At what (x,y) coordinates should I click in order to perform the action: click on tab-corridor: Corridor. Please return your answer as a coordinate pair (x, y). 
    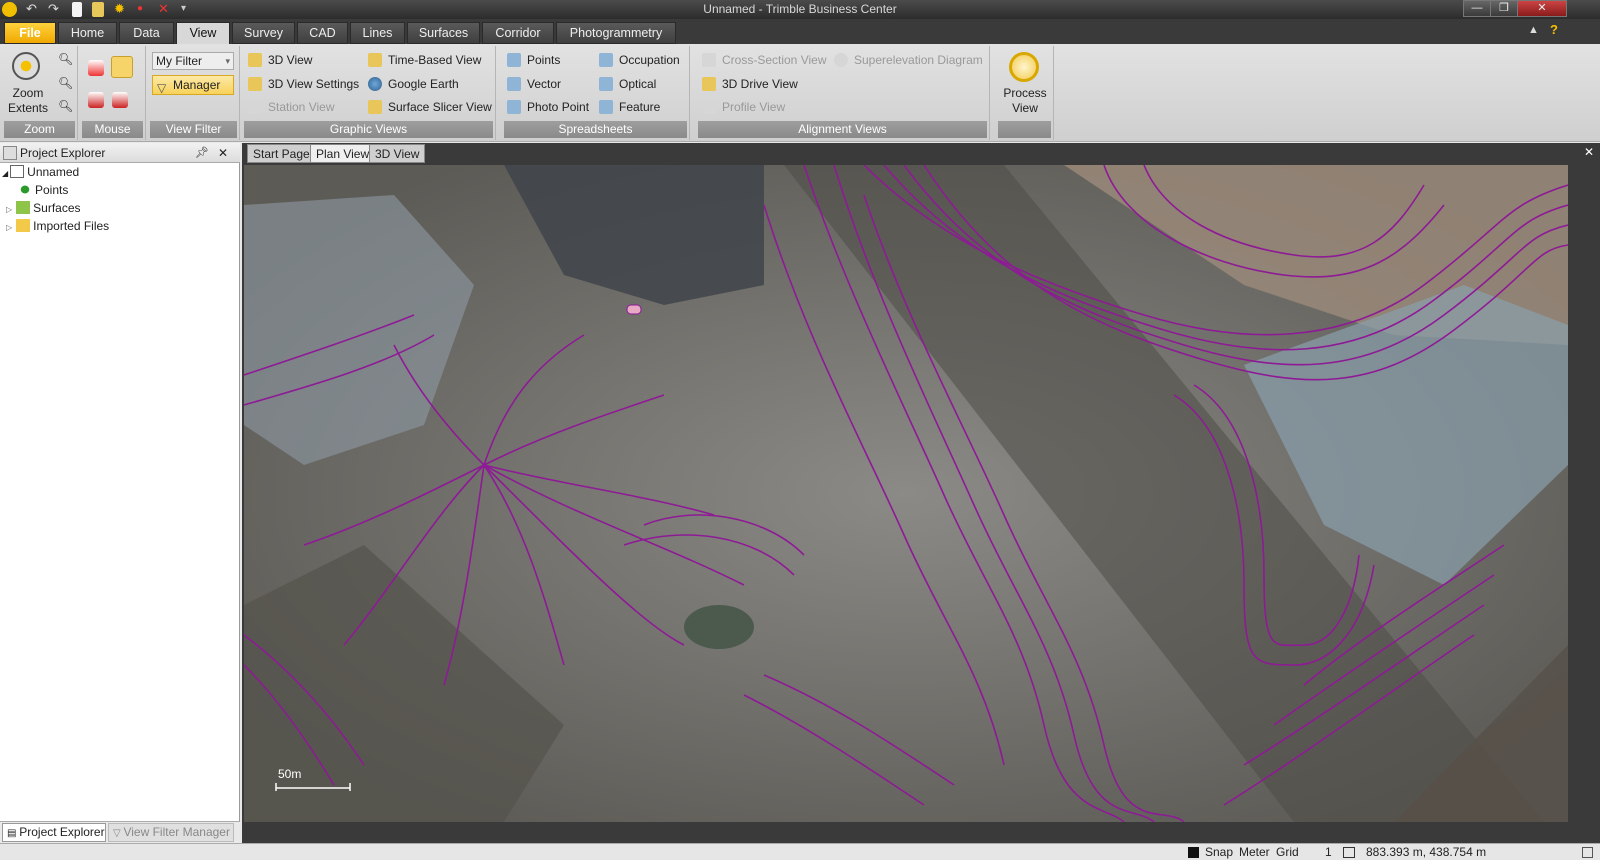
    Looking at the image, I should click on (518, 33).